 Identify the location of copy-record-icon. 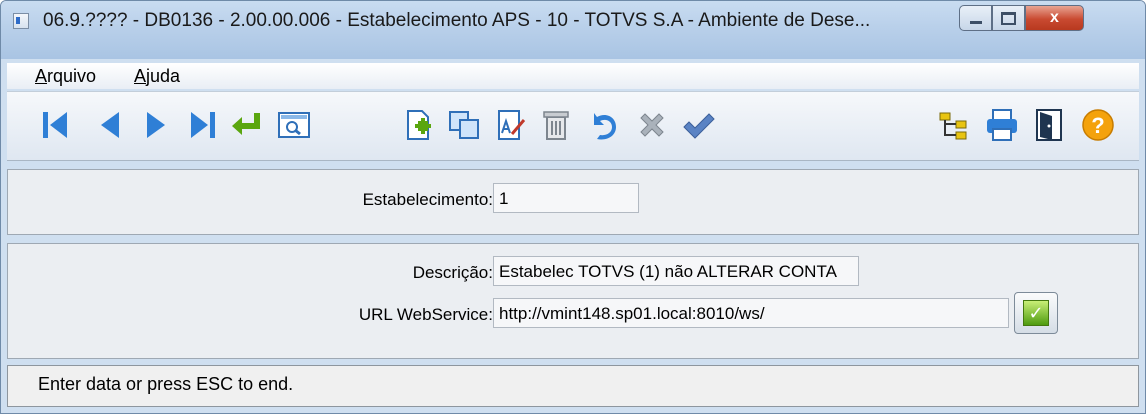
(464, 125).